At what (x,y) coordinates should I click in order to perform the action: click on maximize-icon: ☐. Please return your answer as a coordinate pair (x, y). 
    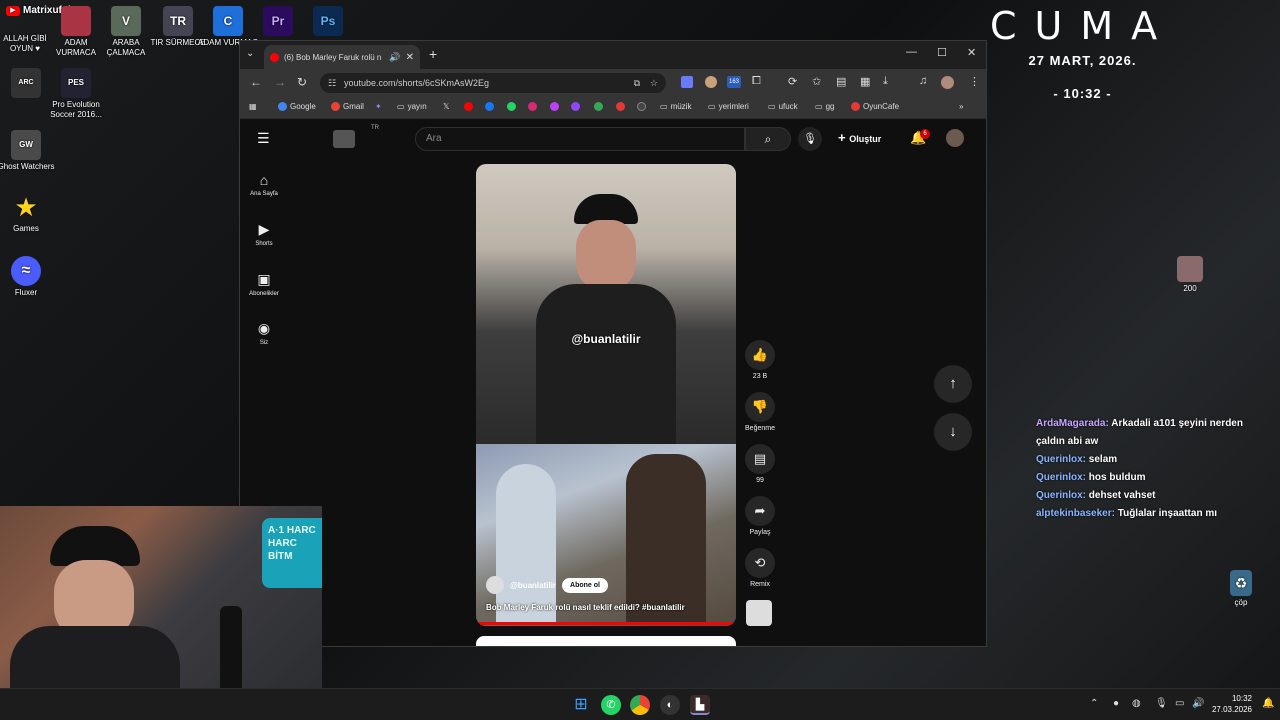
    Looking at the image, I should click on (942, 52).